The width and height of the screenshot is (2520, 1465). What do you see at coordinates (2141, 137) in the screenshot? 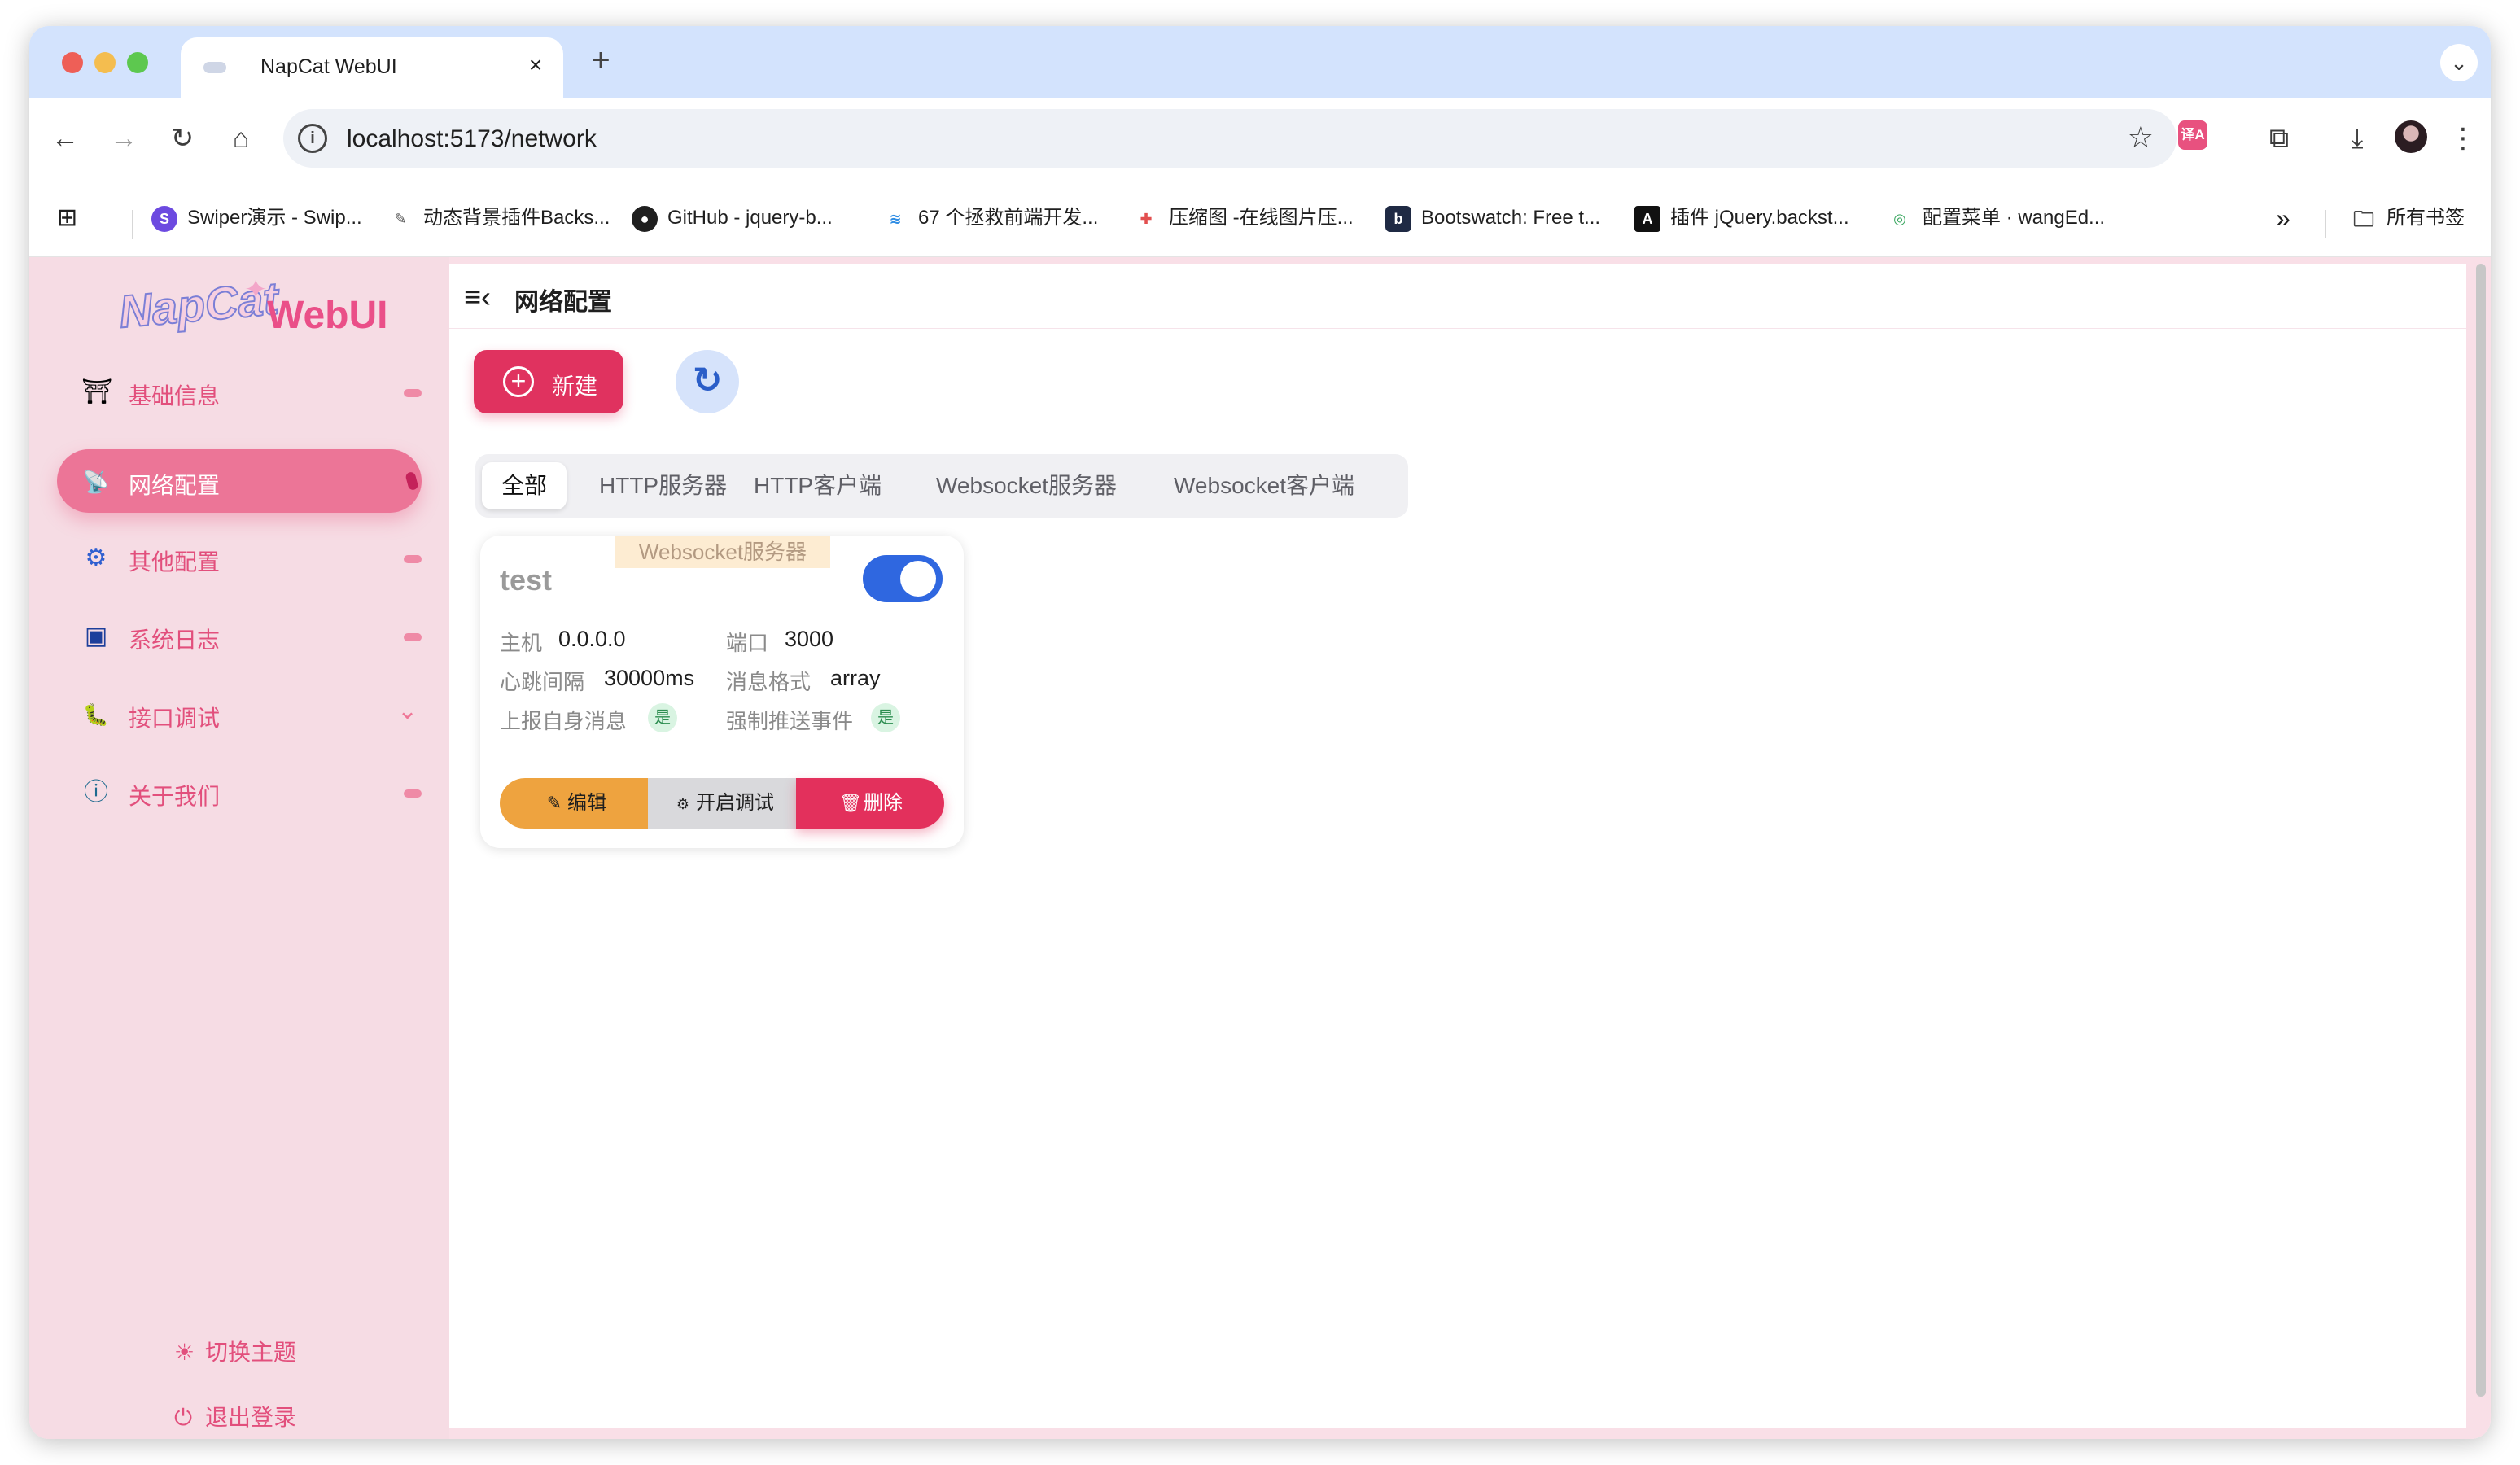
I see `bookmark-star-icon: ☆` at bounding box center [2141, 137].